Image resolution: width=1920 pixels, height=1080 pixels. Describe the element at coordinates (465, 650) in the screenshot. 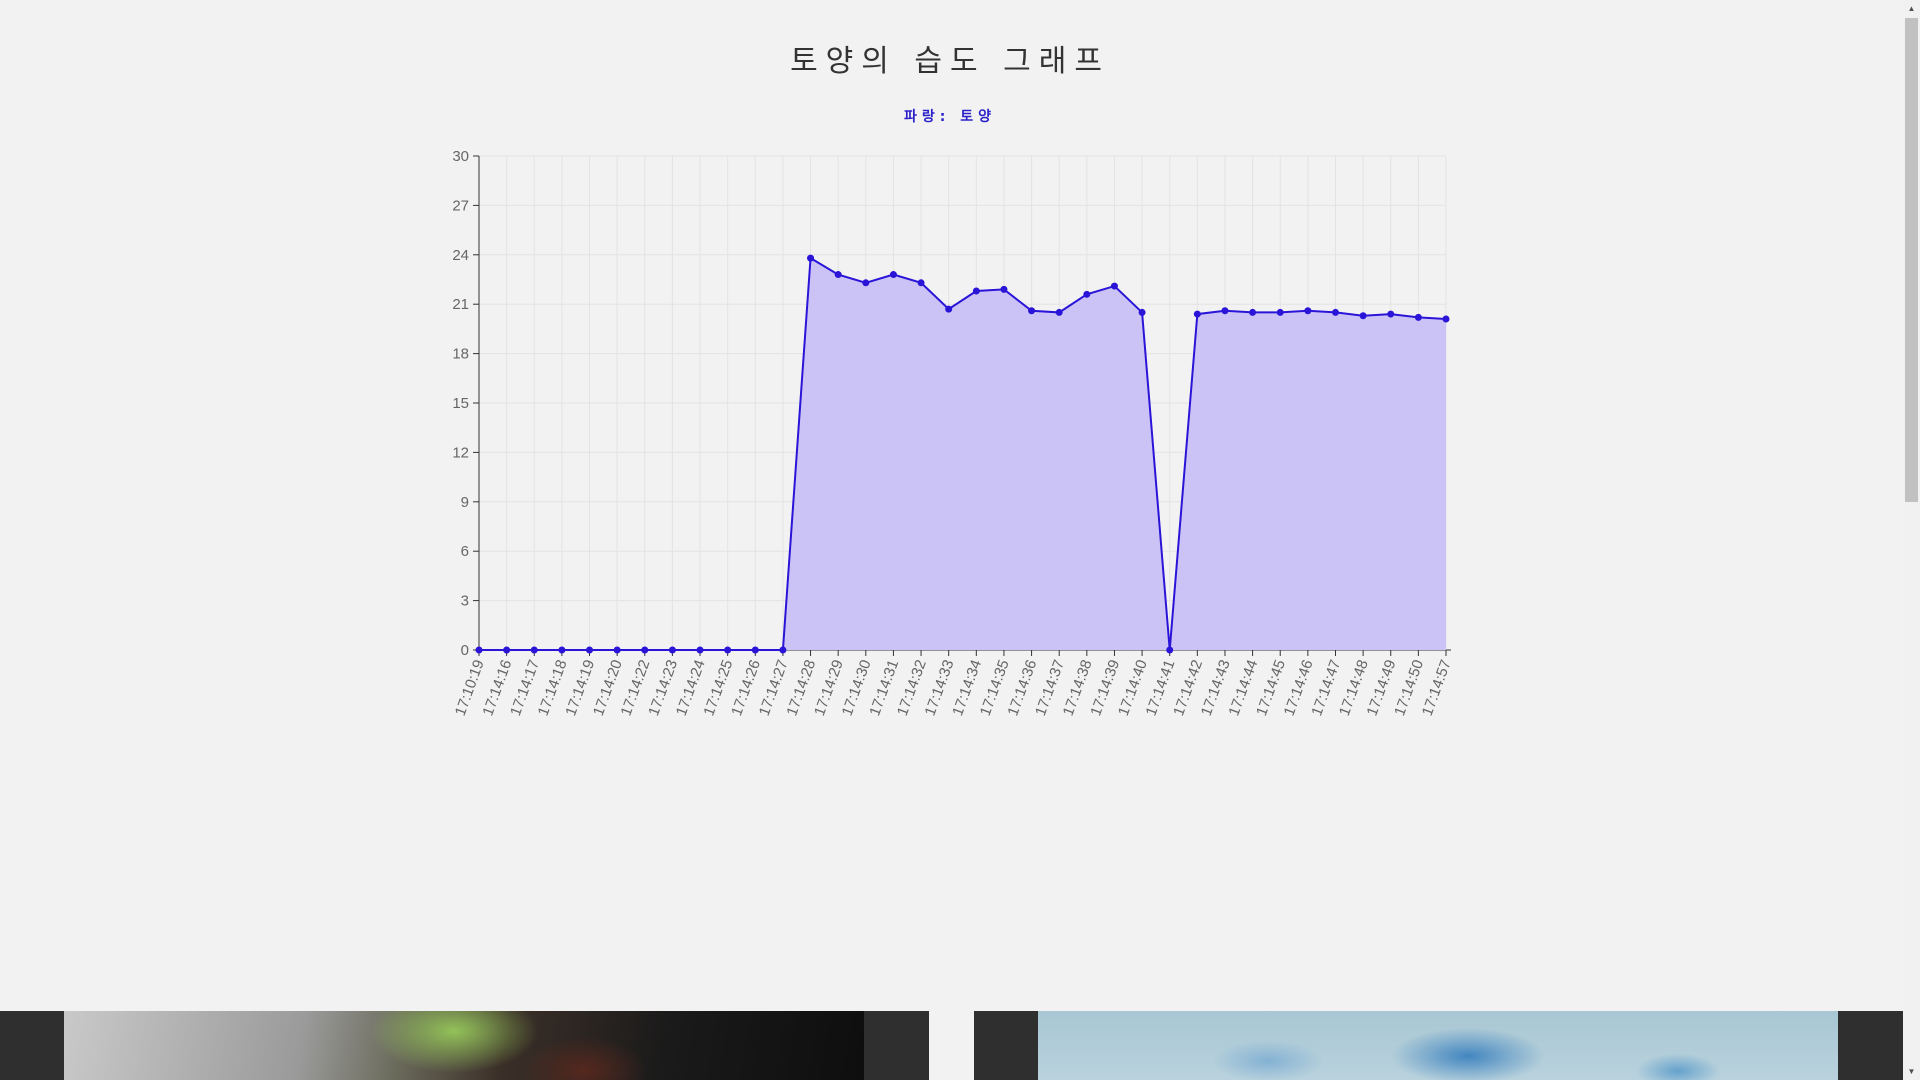

I see `y-tick-label: 0` at that location.